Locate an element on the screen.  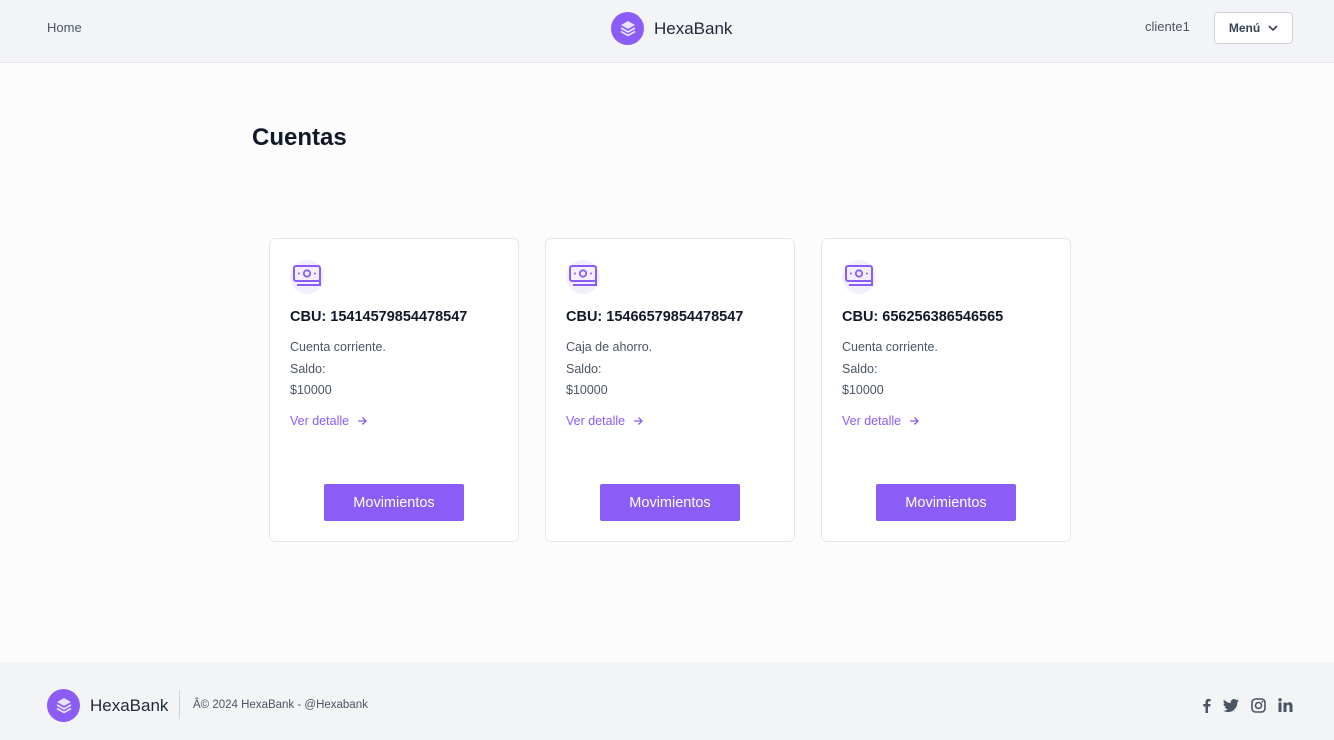
brand-name: HexaBank is located at coordinates (693, 28).